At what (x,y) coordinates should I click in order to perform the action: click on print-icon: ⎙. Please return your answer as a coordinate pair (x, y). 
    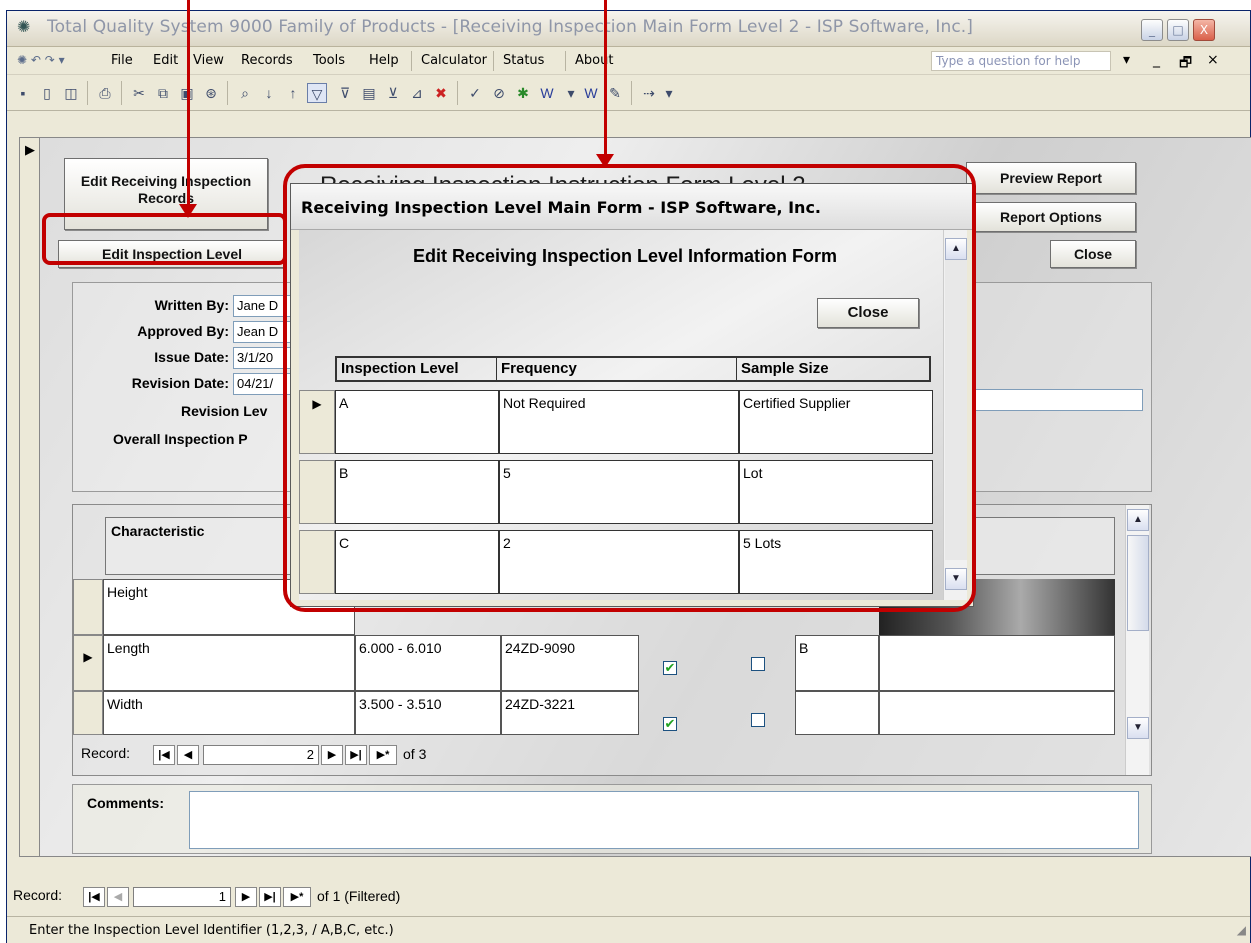
    Looking at the image, I should click on (105, 93).